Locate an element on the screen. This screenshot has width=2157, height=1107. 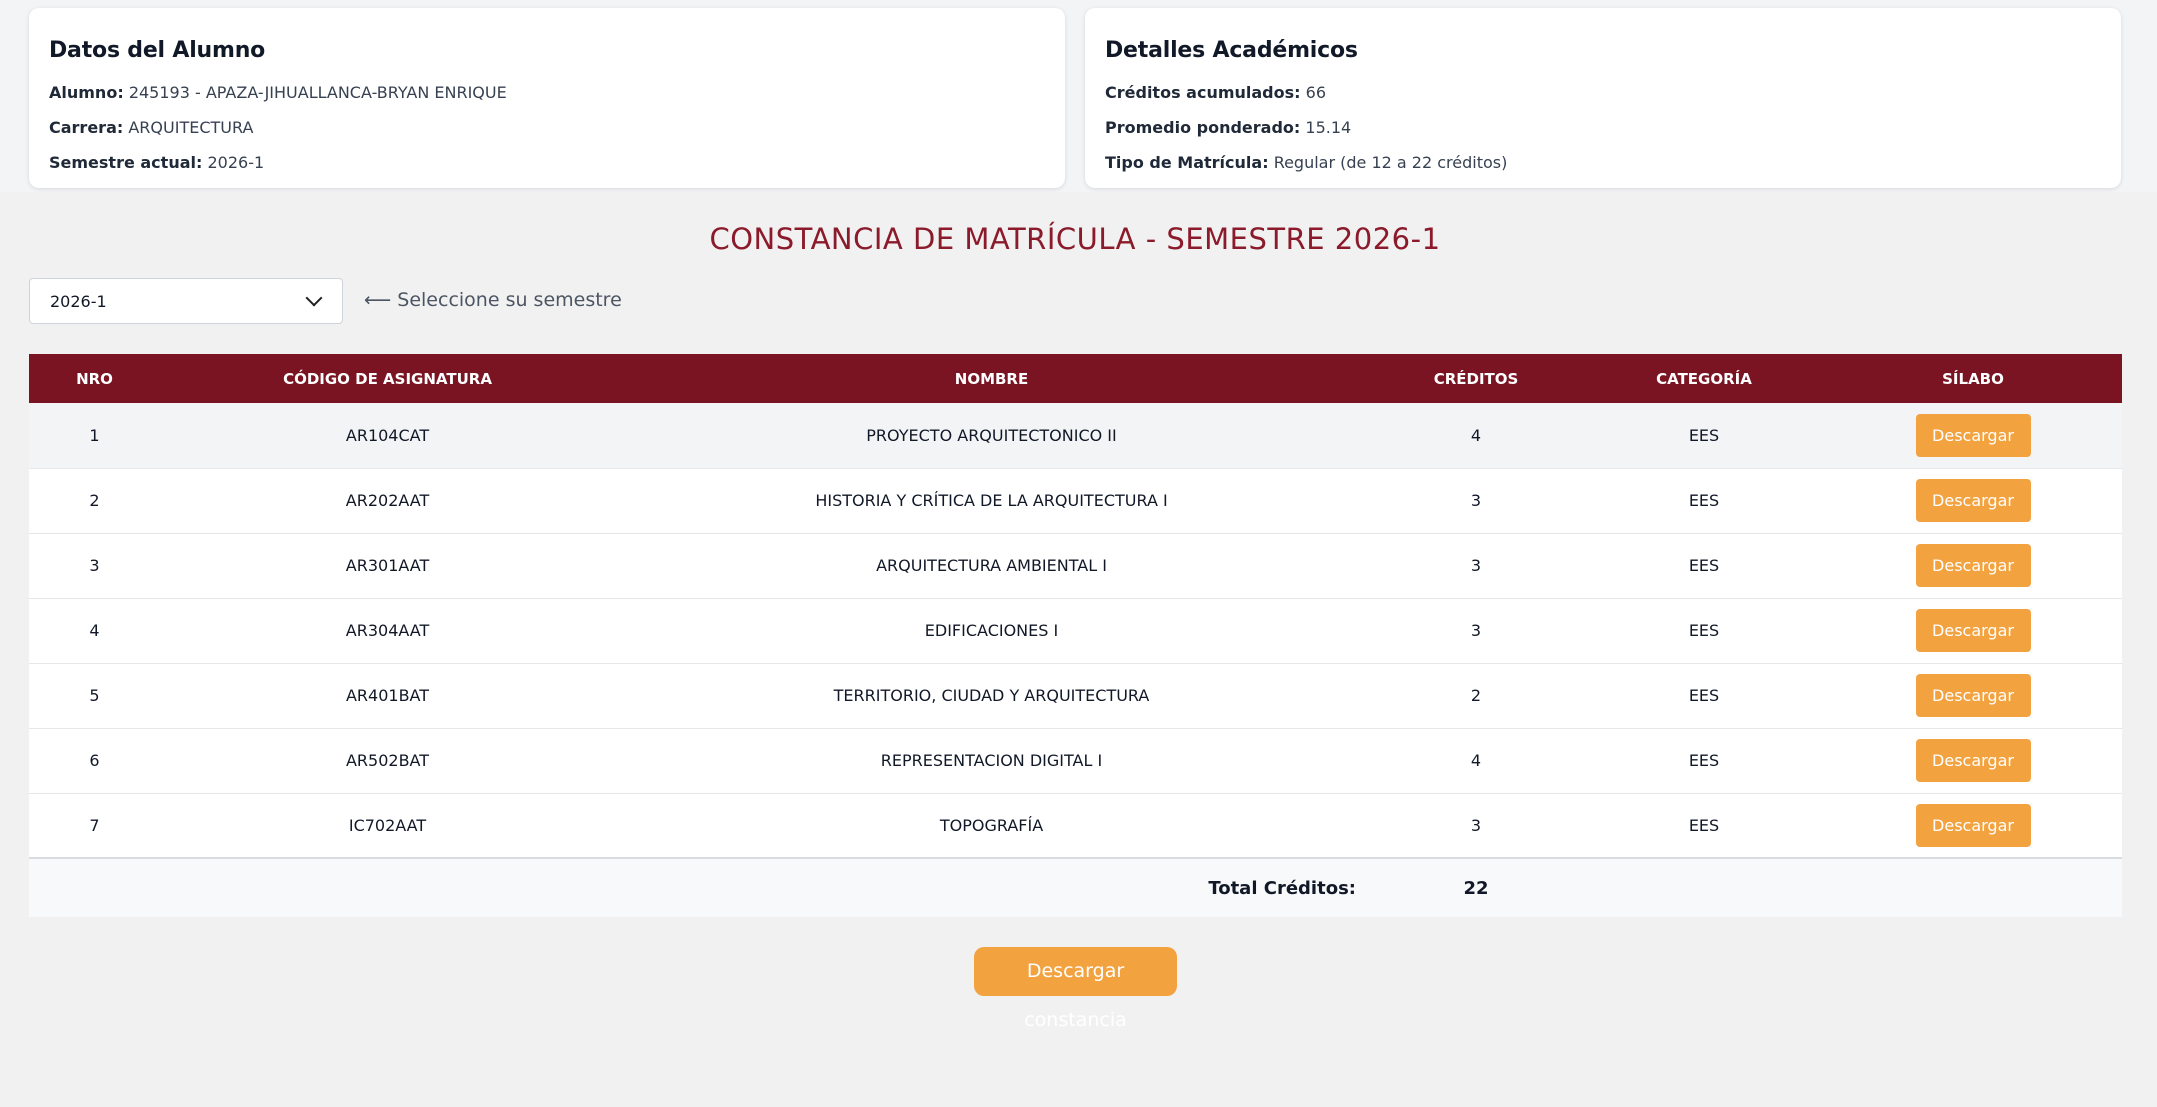
cell-nro: 6 is located at coordinates (94, 760).